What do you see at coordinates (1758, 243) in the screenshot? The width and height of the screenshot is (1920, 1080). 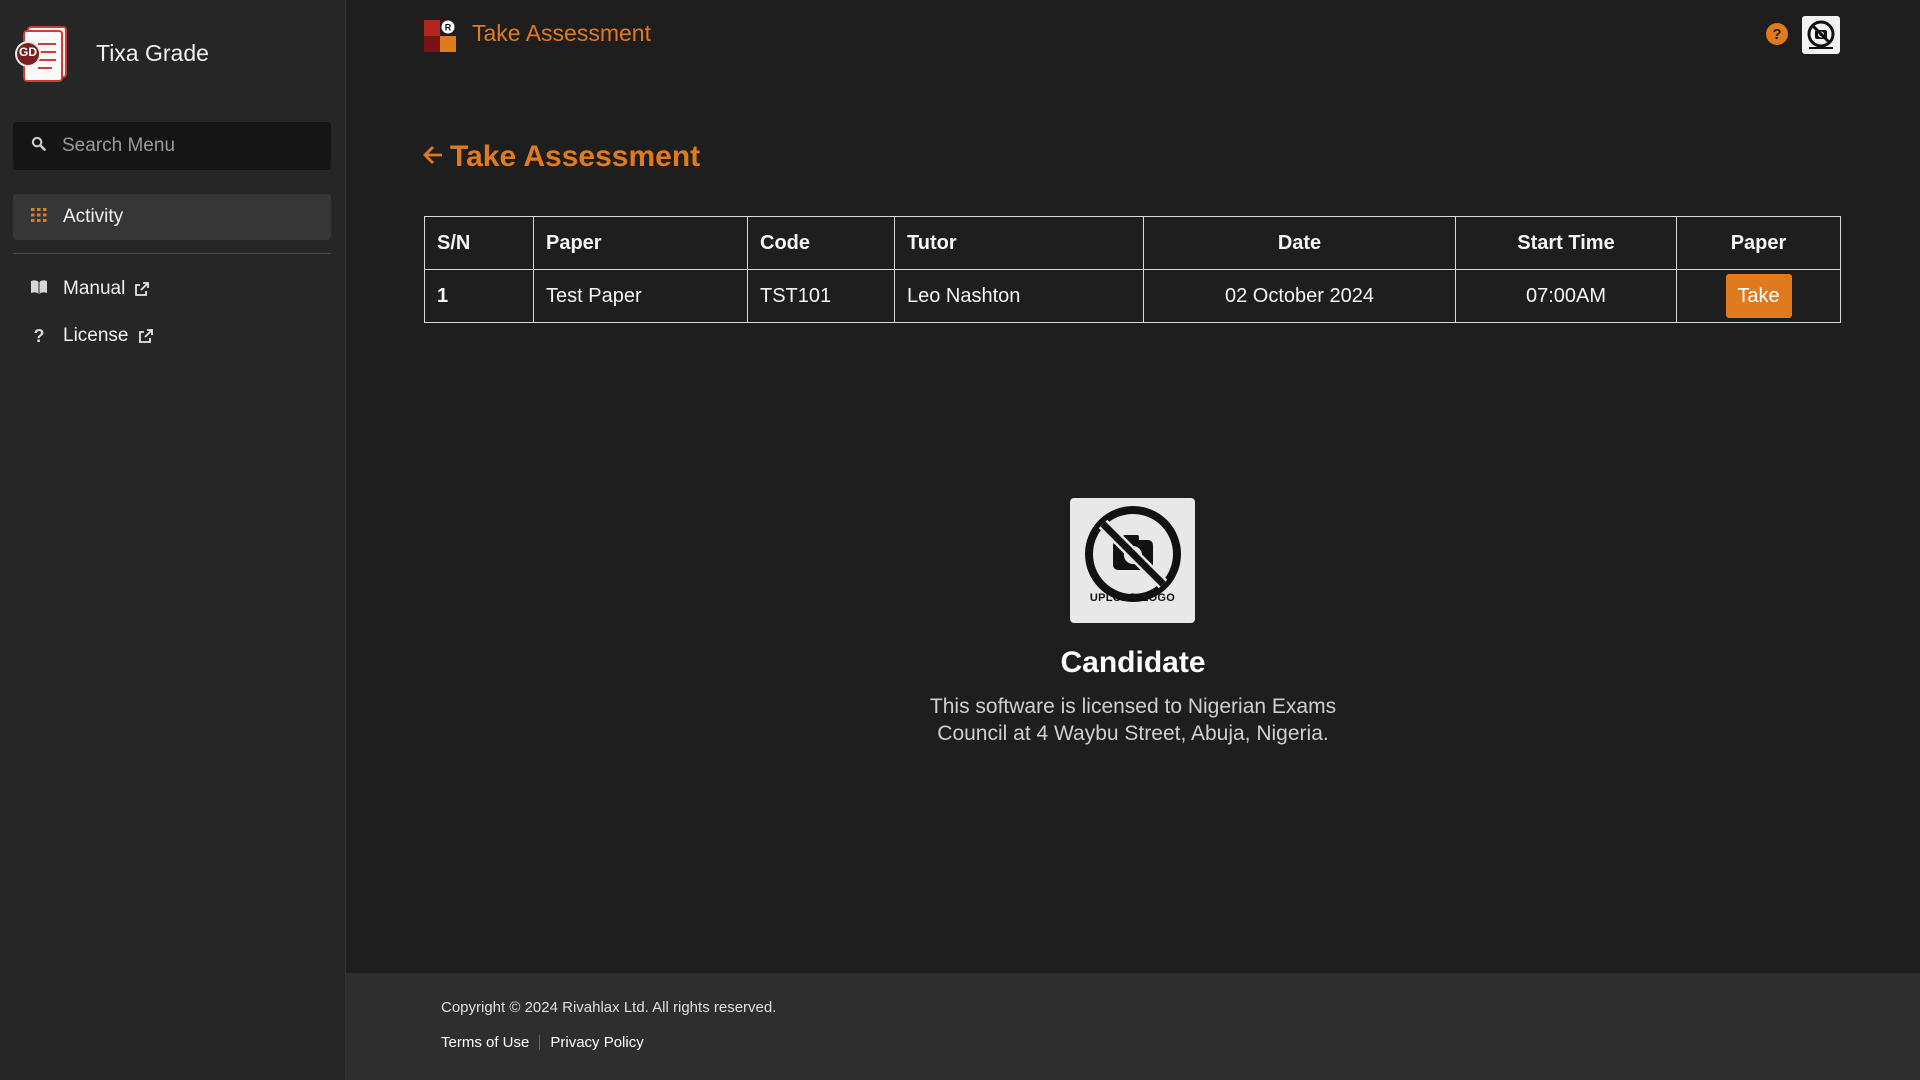 I see `column-header-paper-action: Paper` at bounding box center [1758, 243].